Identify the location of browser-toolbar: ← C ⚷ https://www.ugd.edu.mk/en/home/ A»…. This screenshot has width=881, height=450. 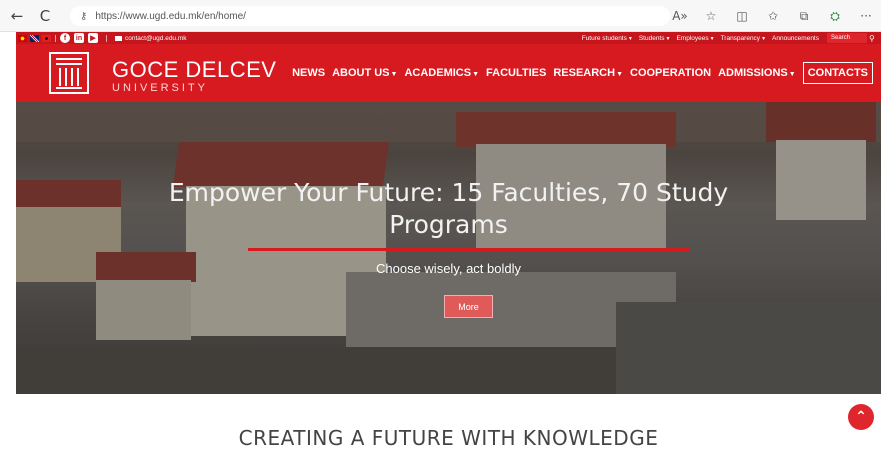
(440, 16).